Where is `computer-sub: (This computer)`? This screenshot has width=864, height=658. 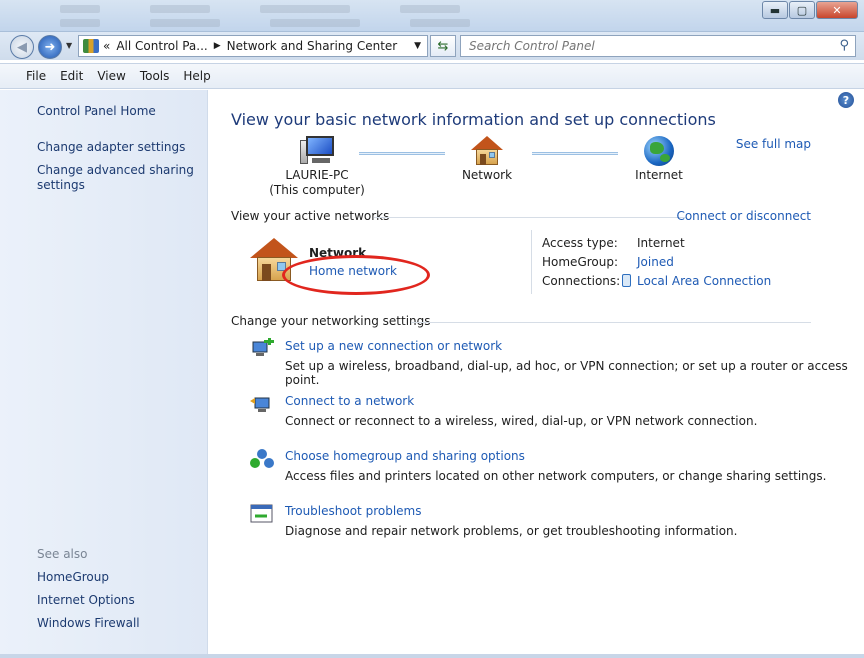 computer-sub: (This computer) is located at coordinates (317, 190).